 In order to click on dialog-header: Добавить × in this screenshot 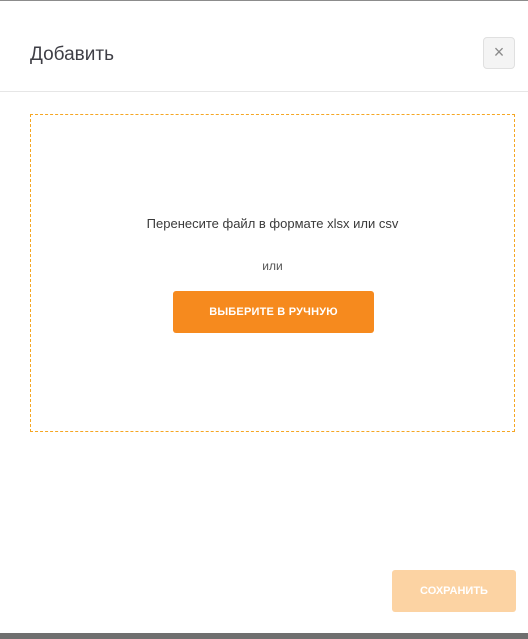, I will do `click(264, 46)`.